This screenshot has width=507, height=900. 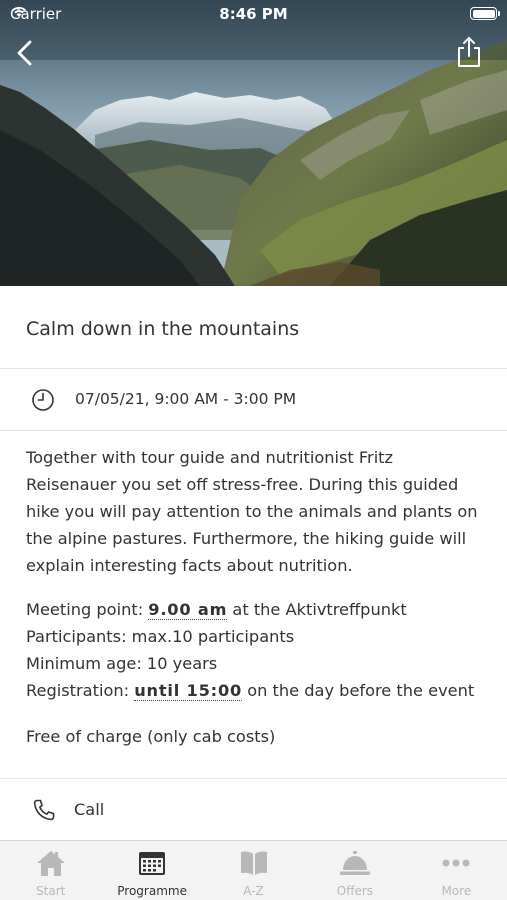 What do you see at coordinates (188, 691) in the screenshot?
I see `registration-time-link: until 15:00` at bounding box center [188, 691].